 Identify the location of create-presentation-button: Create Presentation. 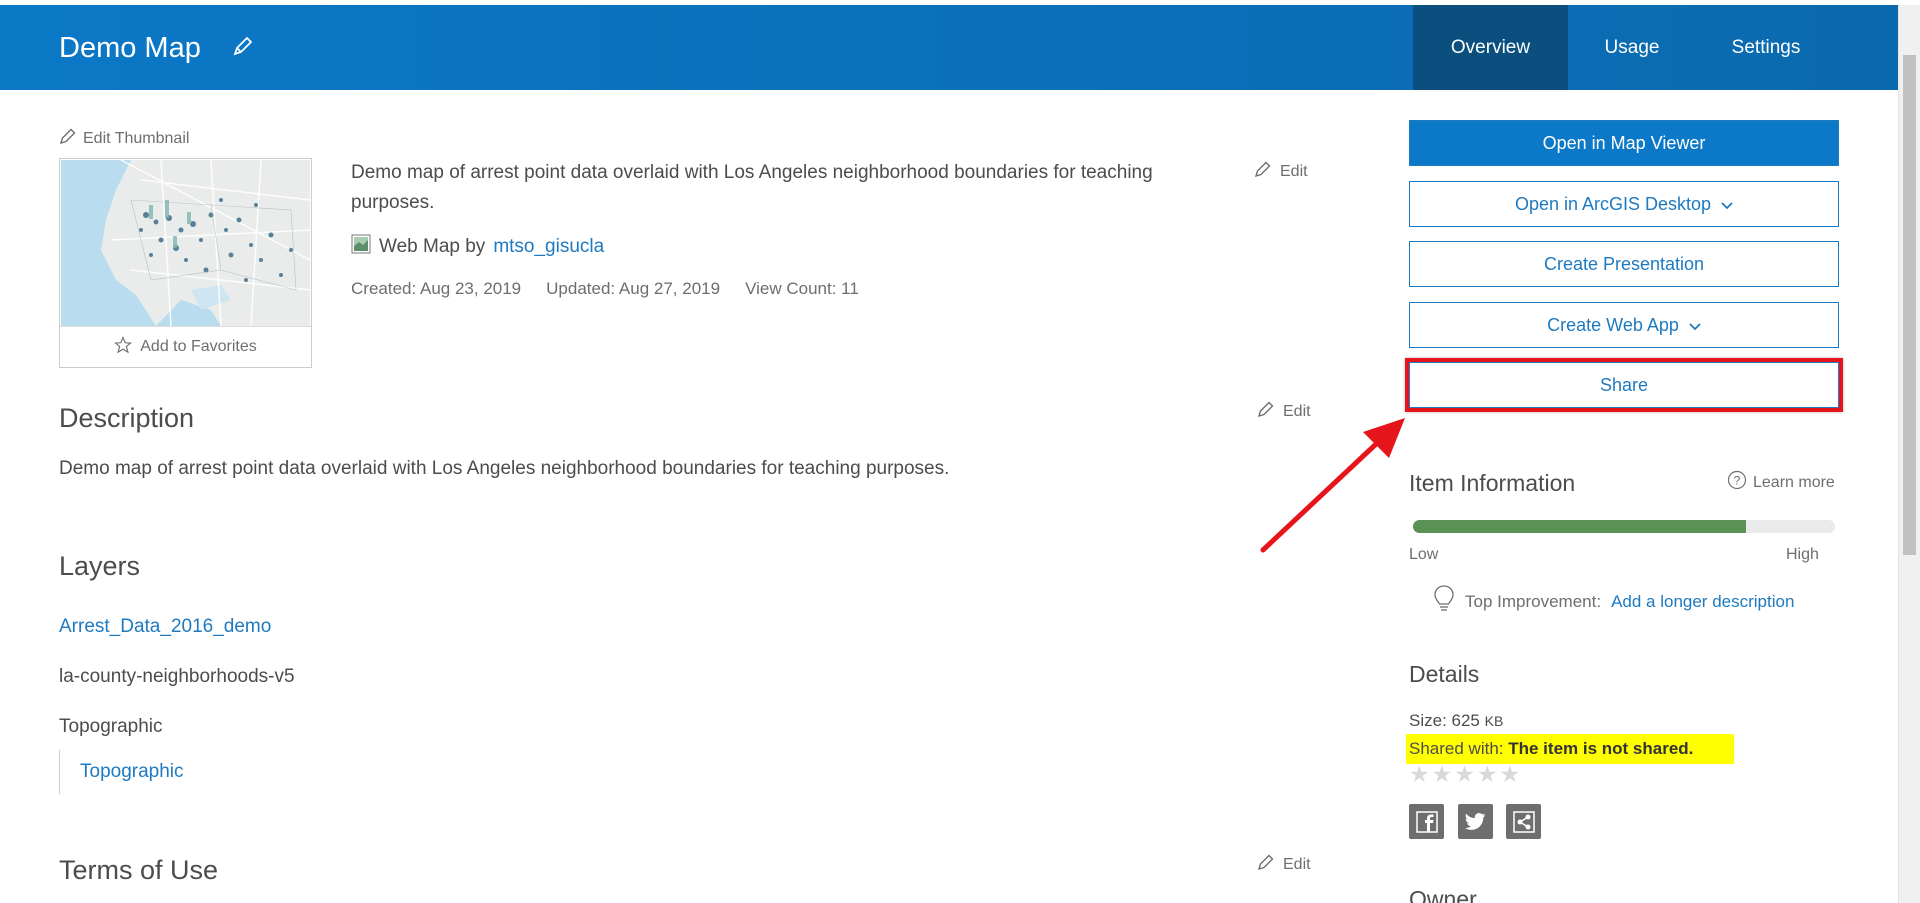
(1624, 264).